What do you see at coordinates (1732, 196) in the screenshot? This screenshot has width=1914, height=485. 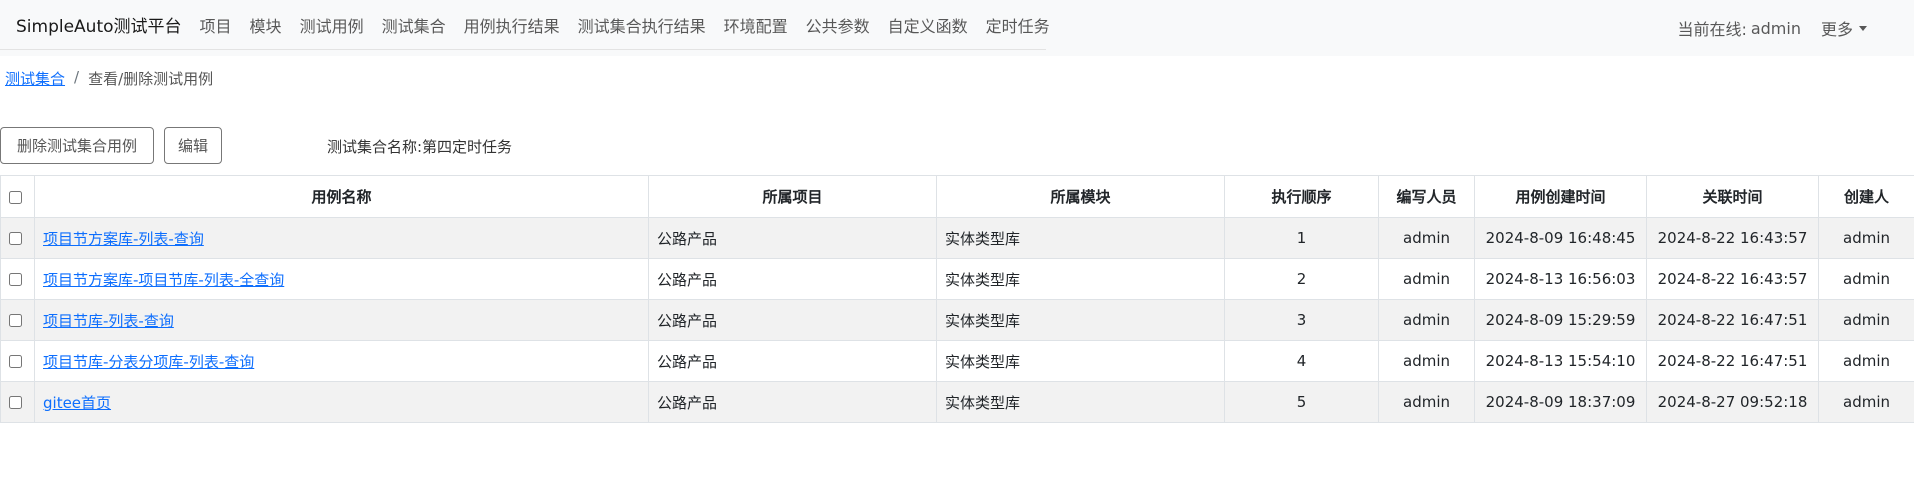 I see `header-linked: 关联时间` at bounding box center [1732, 196].